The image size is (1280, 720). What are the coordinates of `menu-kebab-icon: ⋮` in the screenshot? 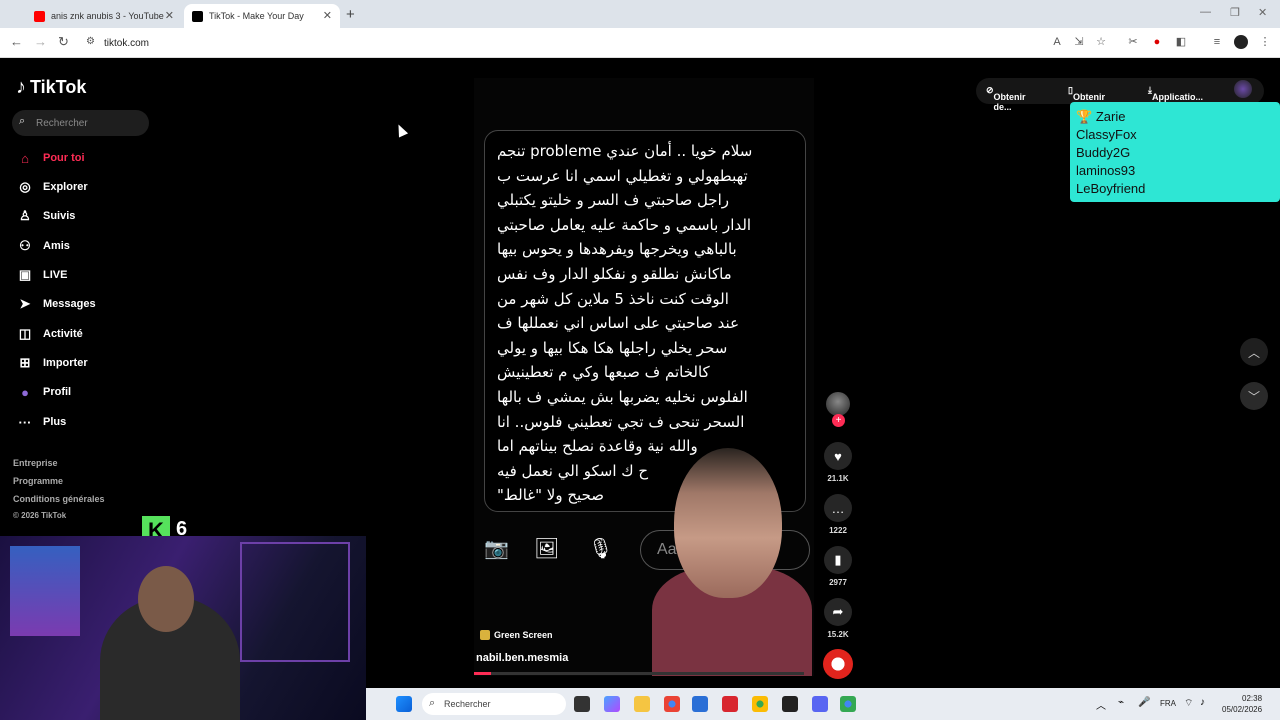 It's located at (1265, 42).